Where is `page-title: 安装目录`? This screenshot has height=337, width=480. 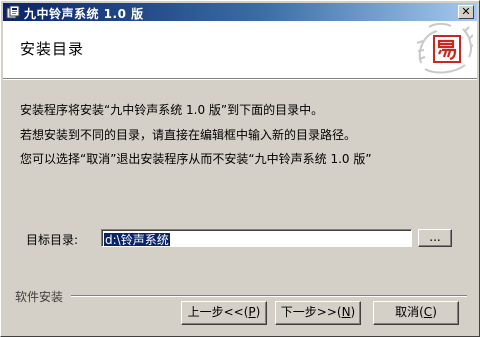 page-title: 安装目录 is located at coordinates (52, 49).